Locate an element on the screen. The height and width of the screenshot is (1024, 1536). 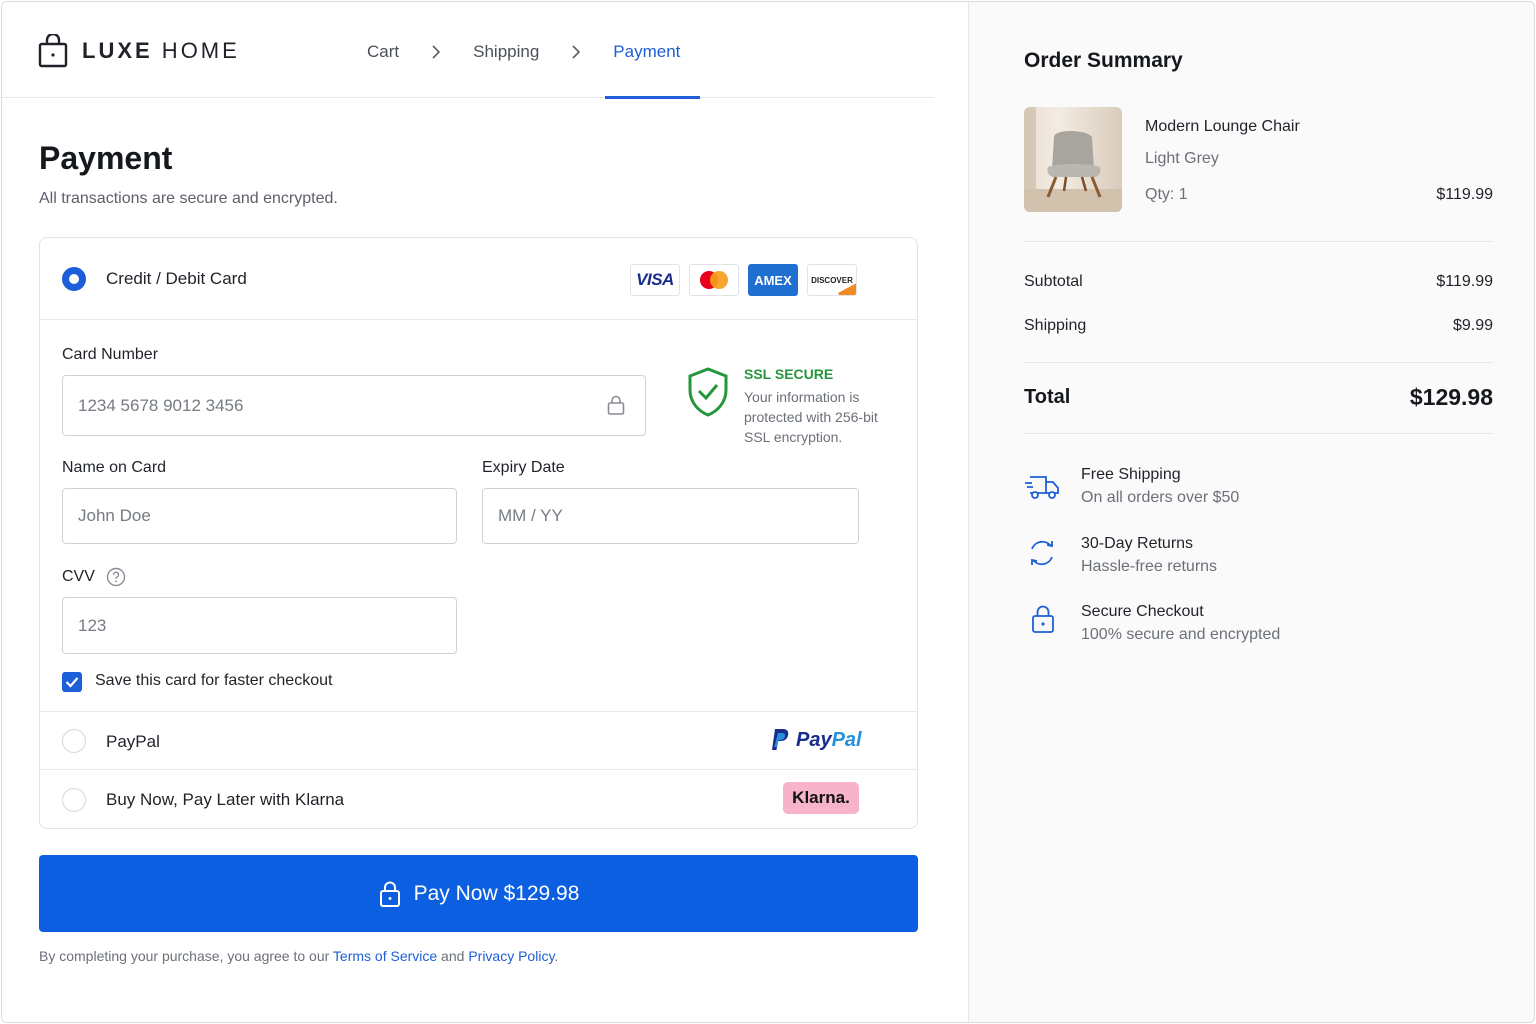
klarna-method-label: Buy Now, Pay Later with Klarna is located at coordinates (225, 799).